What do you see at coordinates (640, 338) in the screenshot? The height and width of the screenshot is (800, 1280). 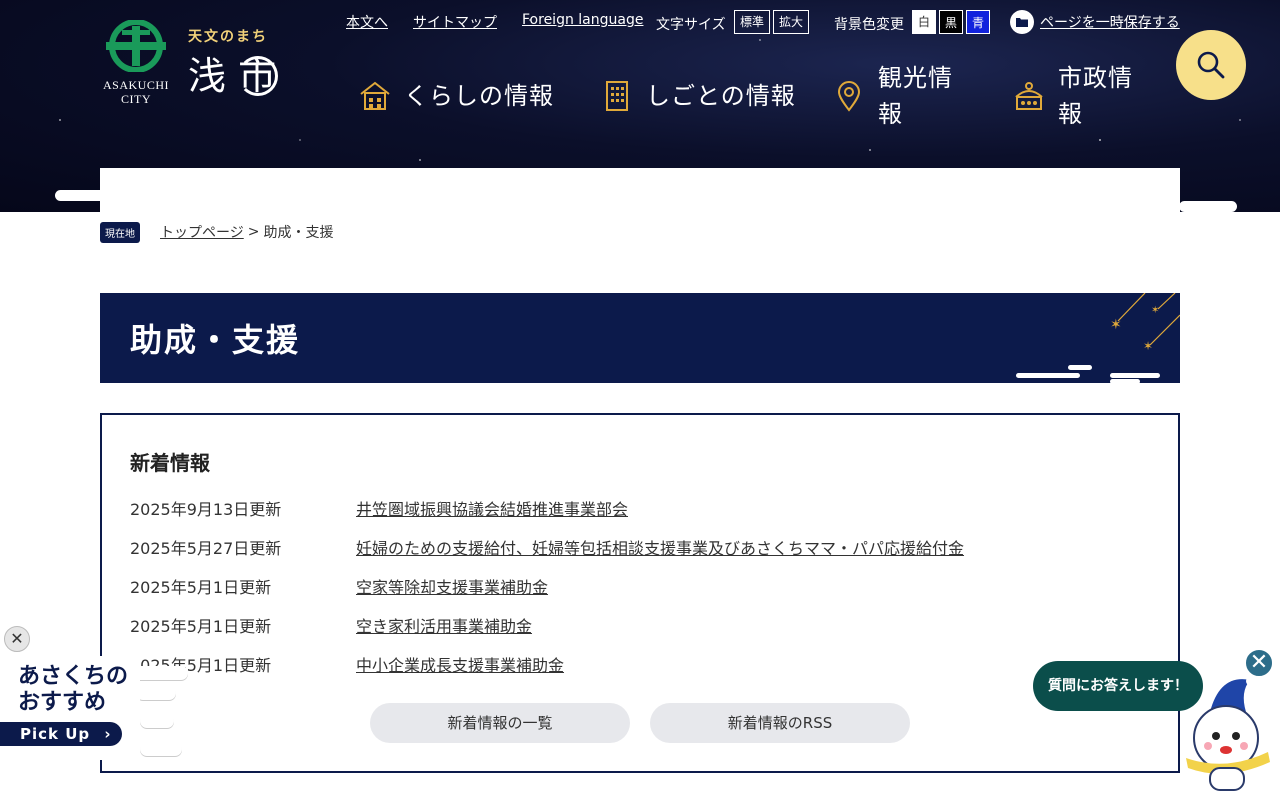 I see `page-title-bar: 助成・支援 ✶ ✶ ✶` at bounding box center [640, 338].